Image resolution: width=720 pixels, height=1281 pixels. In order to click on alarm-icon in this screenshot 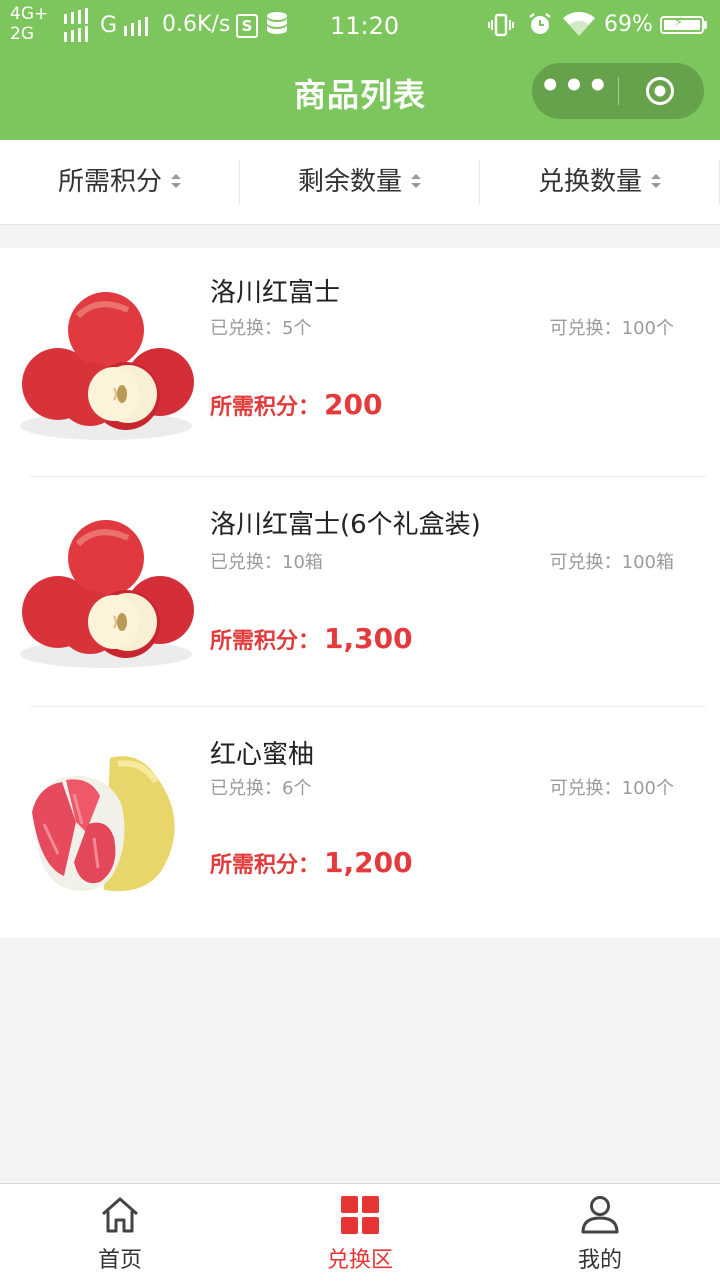, I will do `click(540, 23)`.